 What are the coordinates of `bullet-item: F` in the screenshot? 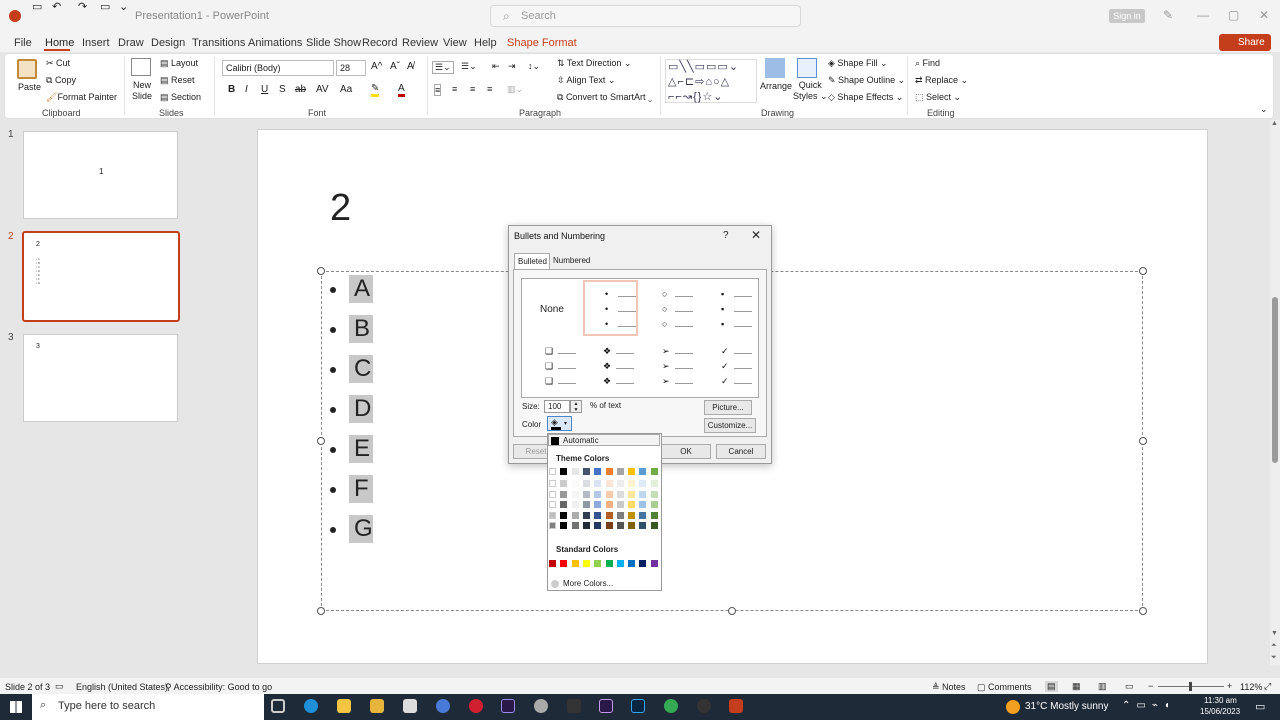 It's located at (351, 489).